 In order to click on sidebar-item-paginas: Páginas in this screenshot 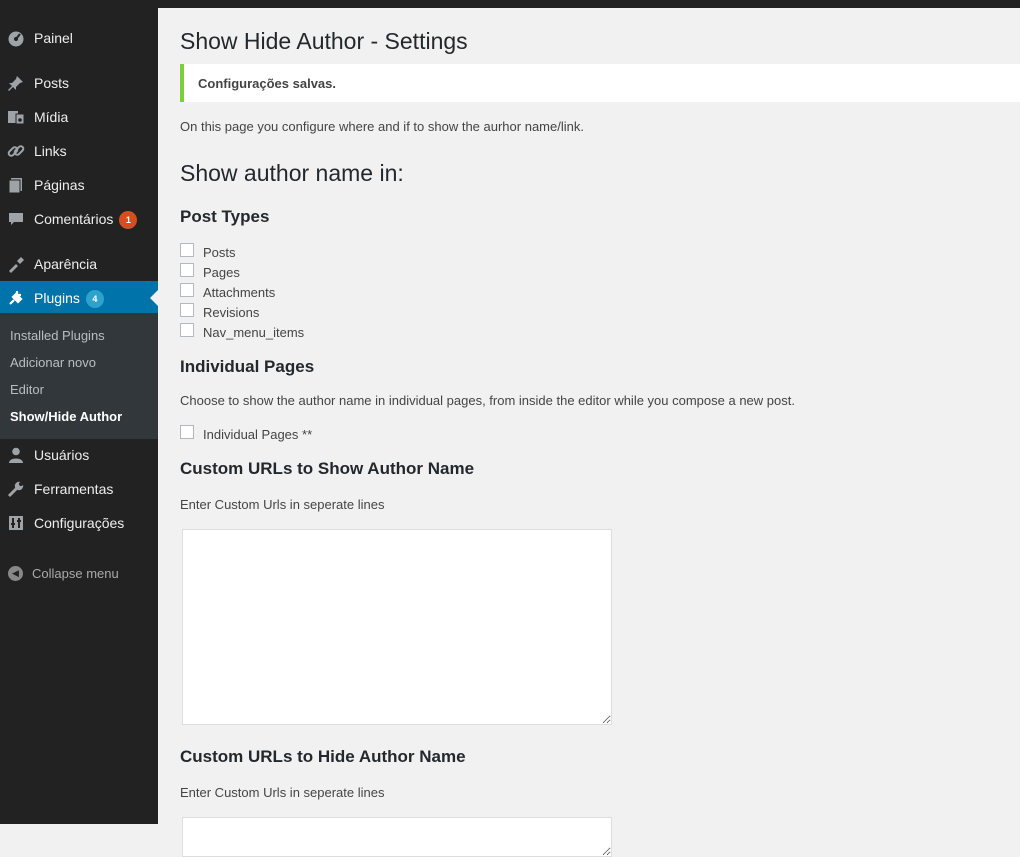, I will do `click(79, 185)`.